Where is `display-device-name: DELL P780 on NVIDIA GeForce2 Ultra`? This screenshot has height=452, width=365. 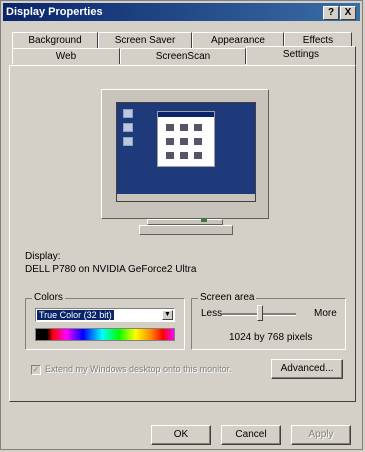
display-device-name: DELL P780 on NVIDIA GeForce2 Ultra is located at coordinates (111, 269).